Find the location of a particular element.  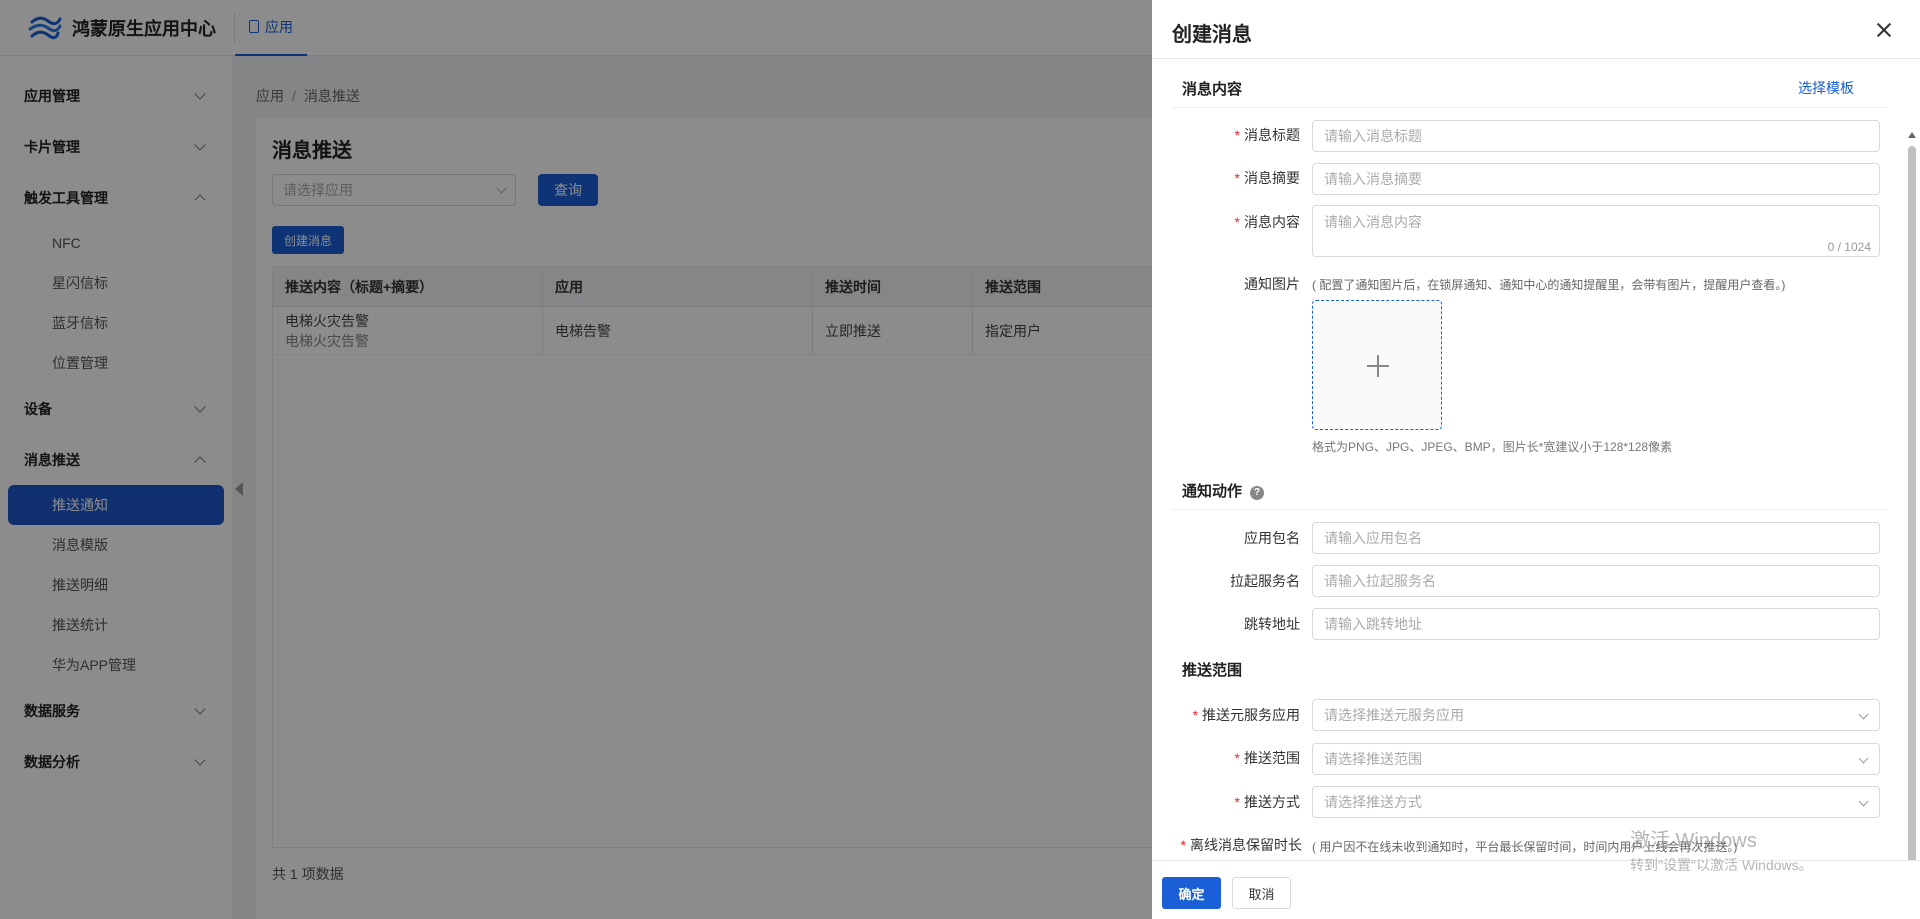

scroll-thumb is located at coordinates (1912, 503).